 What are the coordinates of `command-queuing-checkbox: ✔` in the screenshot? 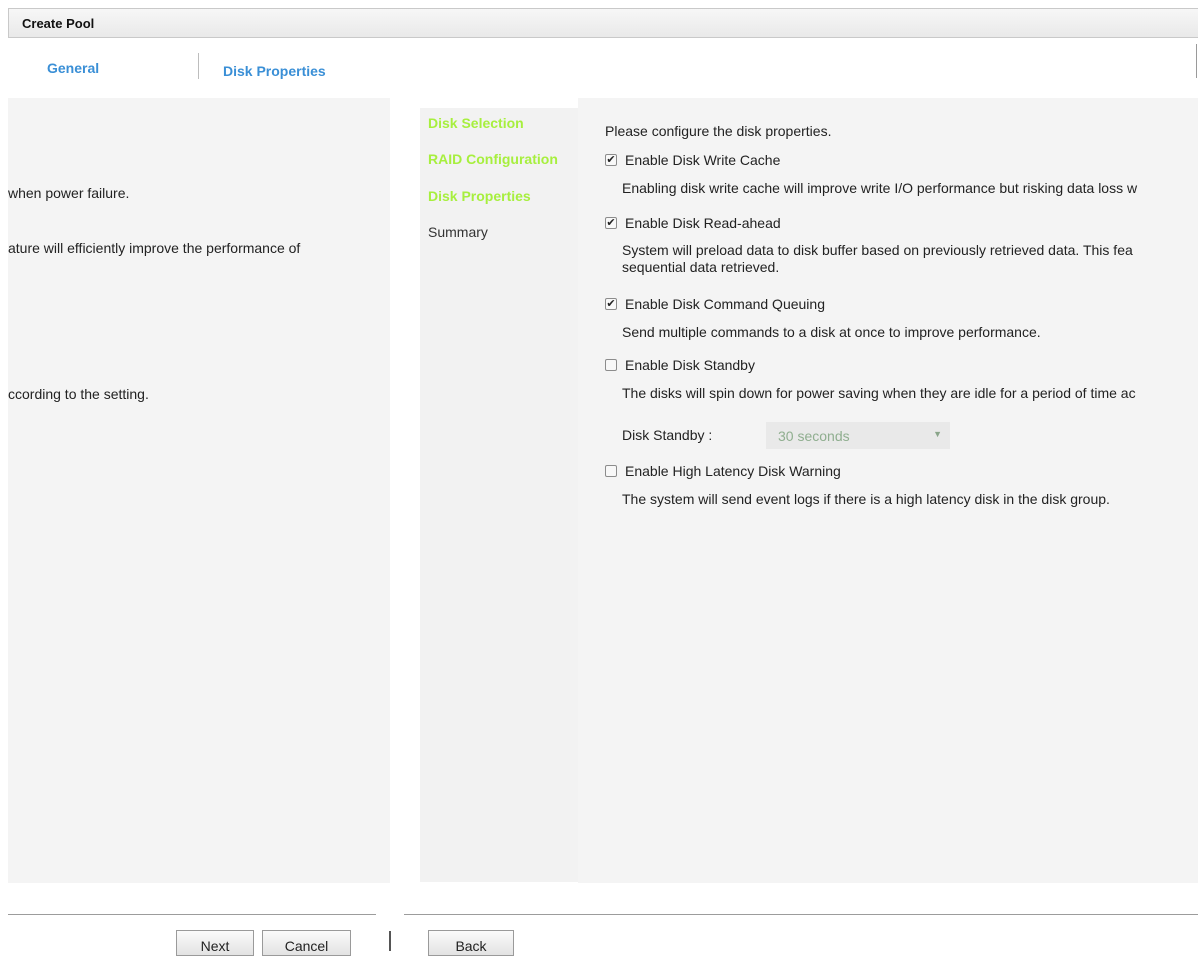 It's located at (611, 304).